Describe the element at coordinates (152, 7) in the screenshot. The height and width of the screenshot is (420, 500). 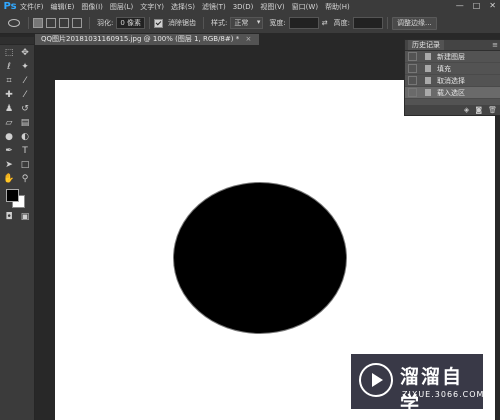
I see `menu-type: 文字(Y)` at that location.